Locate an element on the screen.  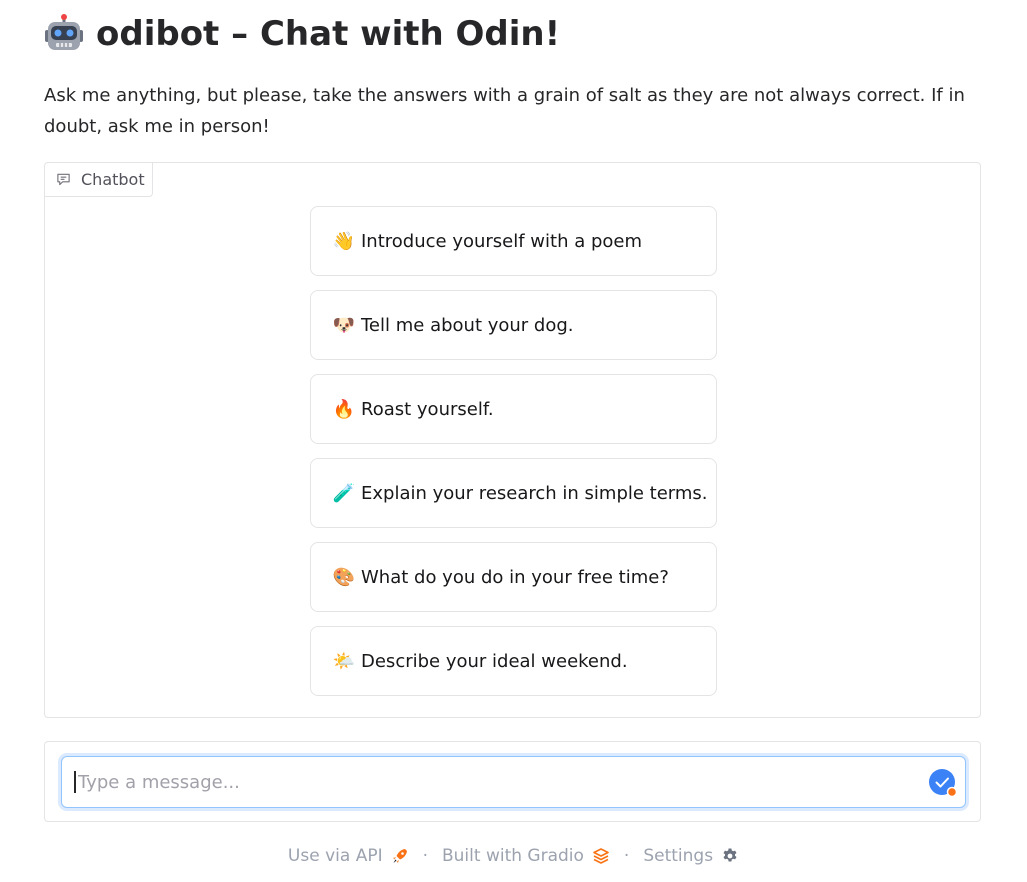
robot-icon is located at coordinates (64, 32).